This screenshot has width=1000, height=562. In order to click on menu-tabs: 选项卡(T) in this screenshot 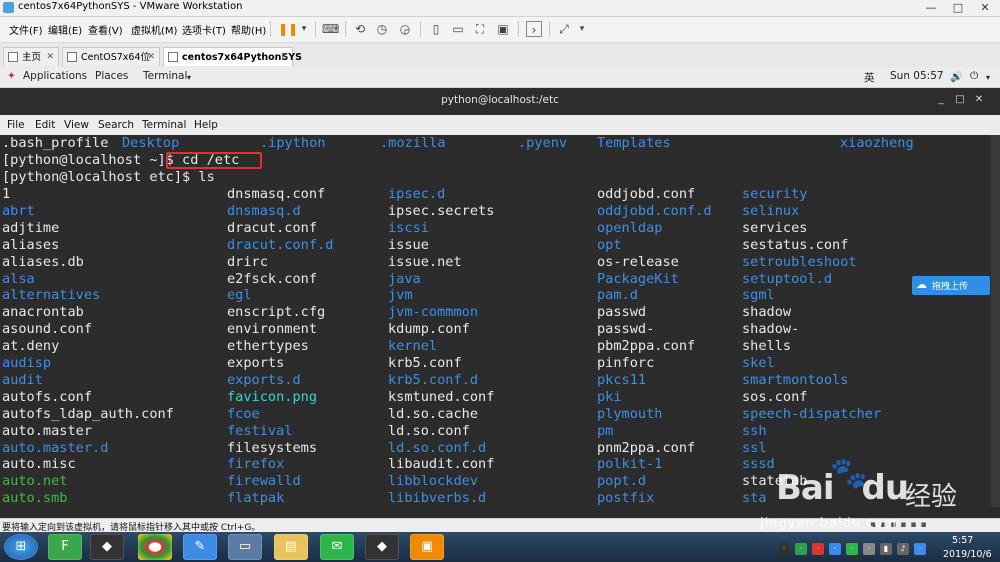, I will do `click(204, 29)`.